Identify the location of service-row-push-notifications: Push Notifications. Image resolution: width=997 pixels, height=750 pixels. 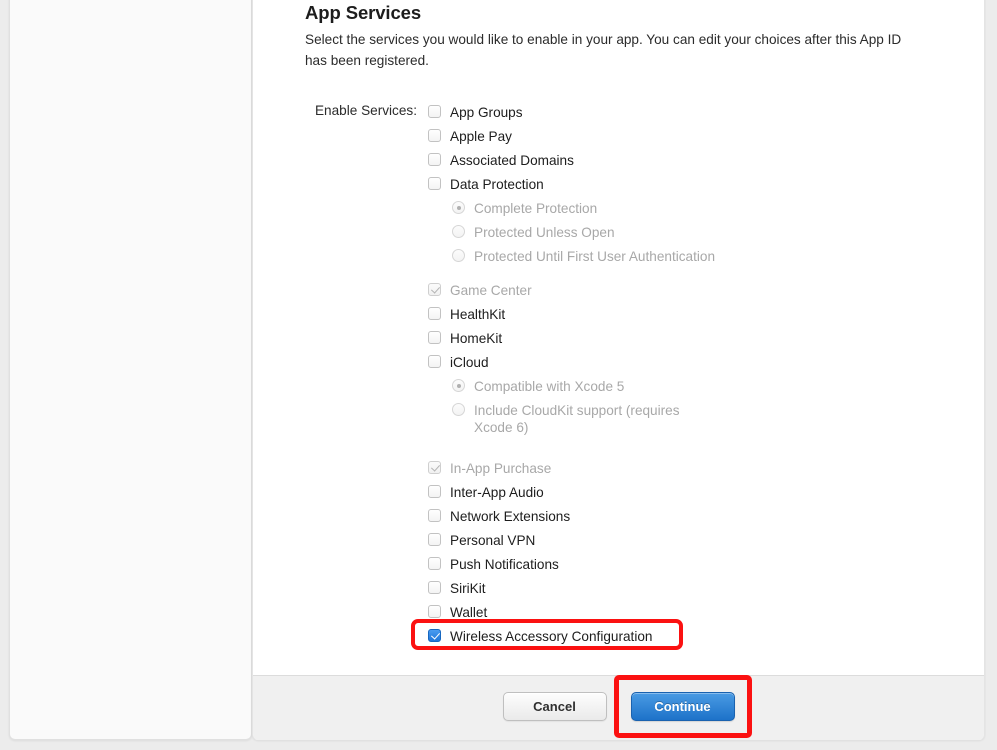
(680, 566).